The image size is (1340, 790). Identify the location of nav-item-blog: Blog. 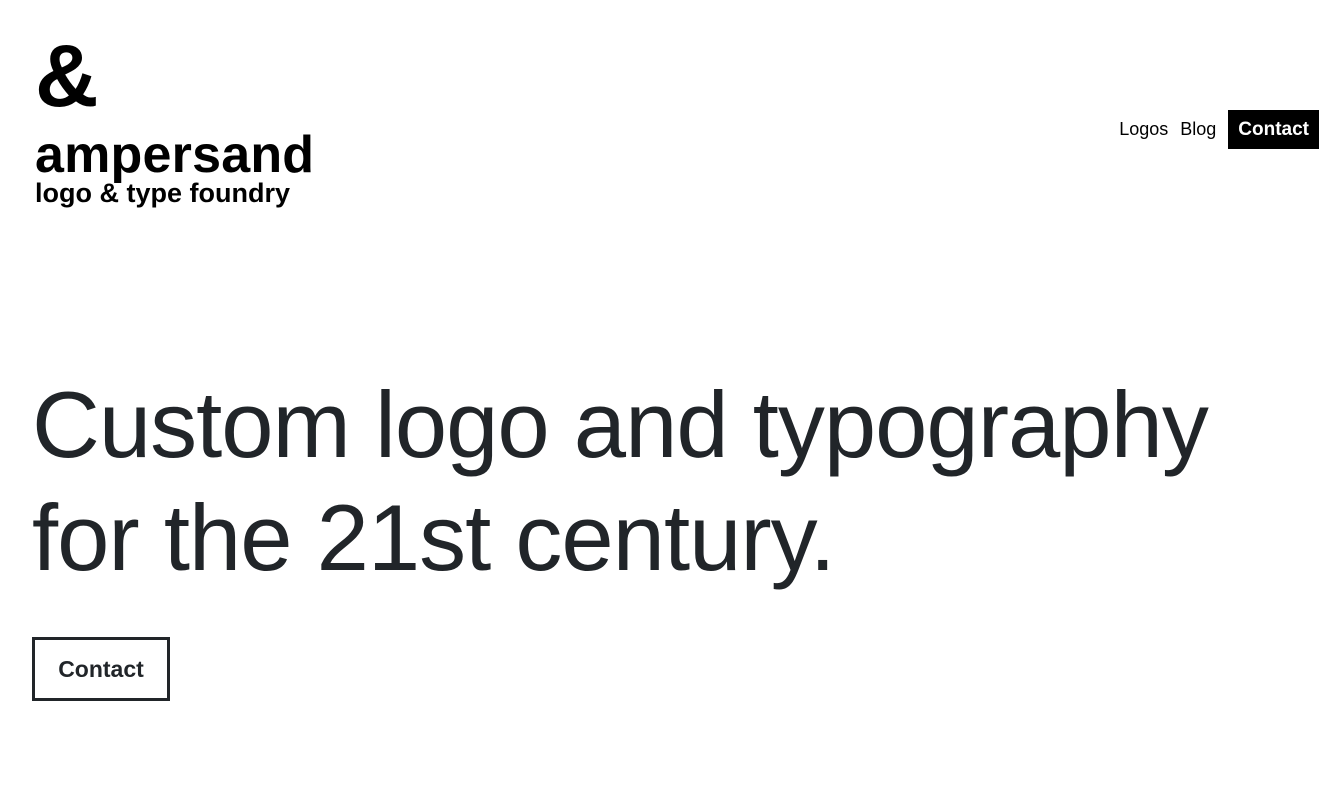
(1198, 129).